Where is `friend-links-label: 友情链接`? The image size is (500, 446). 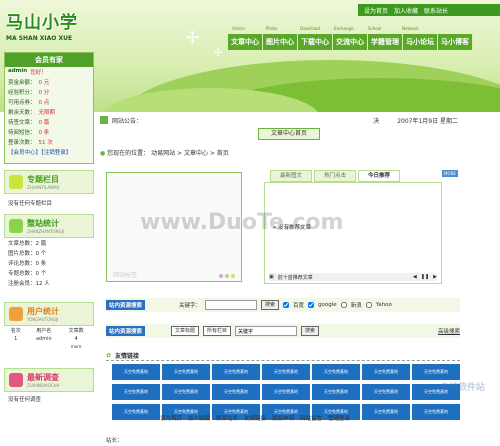 friend-links-label: 友情链接 is located at coordinates (127, 356).